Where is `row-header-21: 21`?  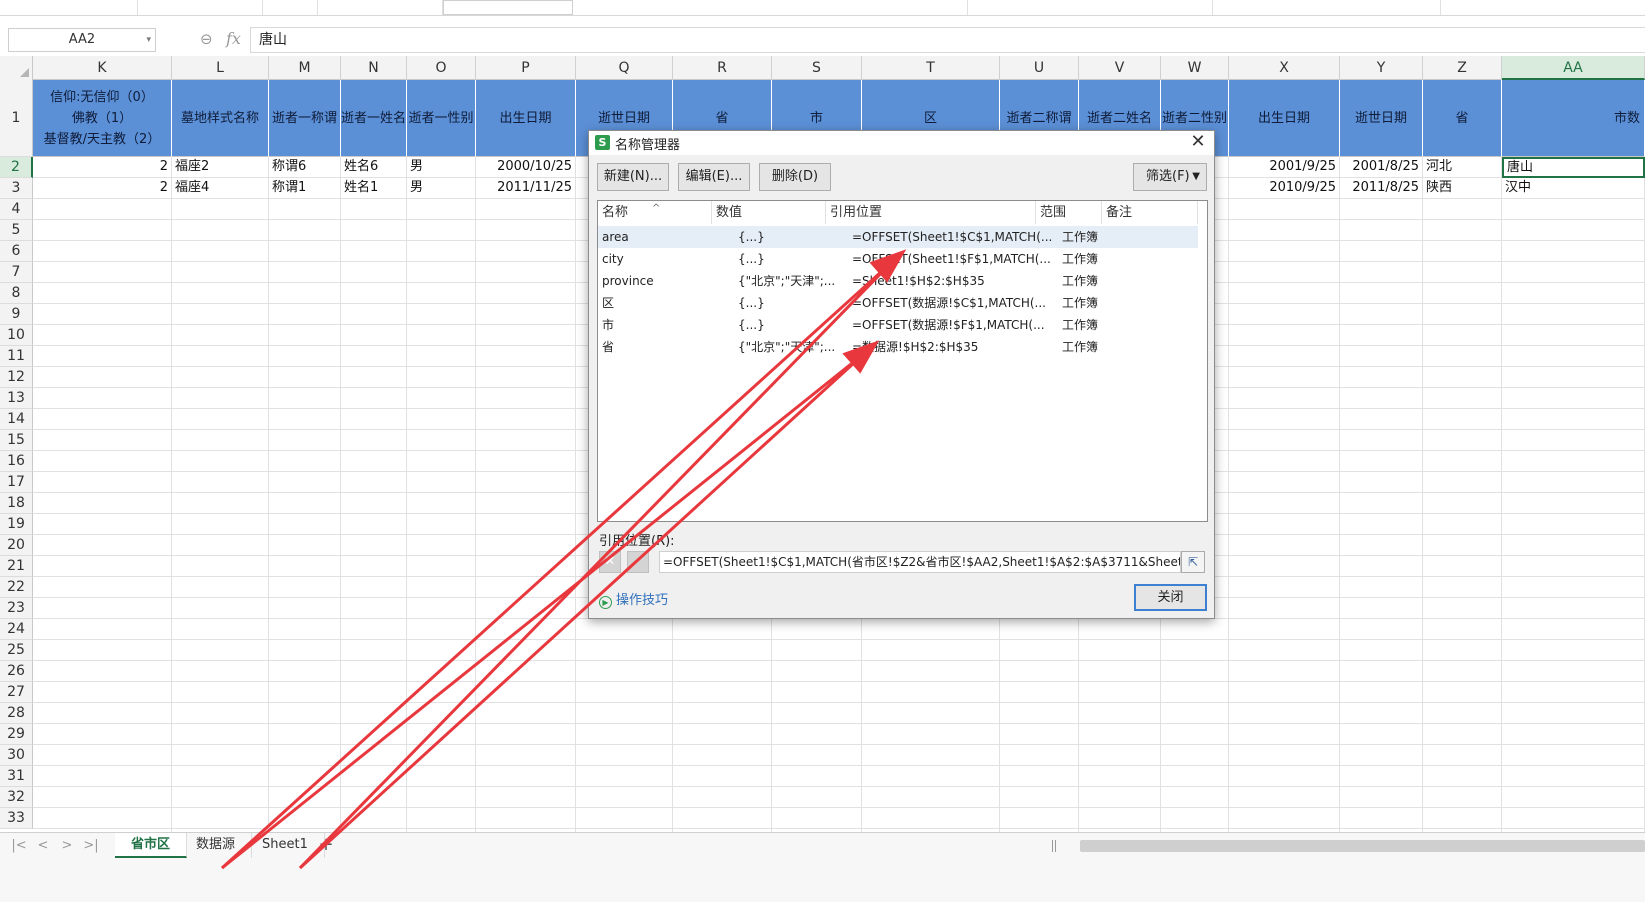 row-header-21: 21 is located at coordinates (16, 566).